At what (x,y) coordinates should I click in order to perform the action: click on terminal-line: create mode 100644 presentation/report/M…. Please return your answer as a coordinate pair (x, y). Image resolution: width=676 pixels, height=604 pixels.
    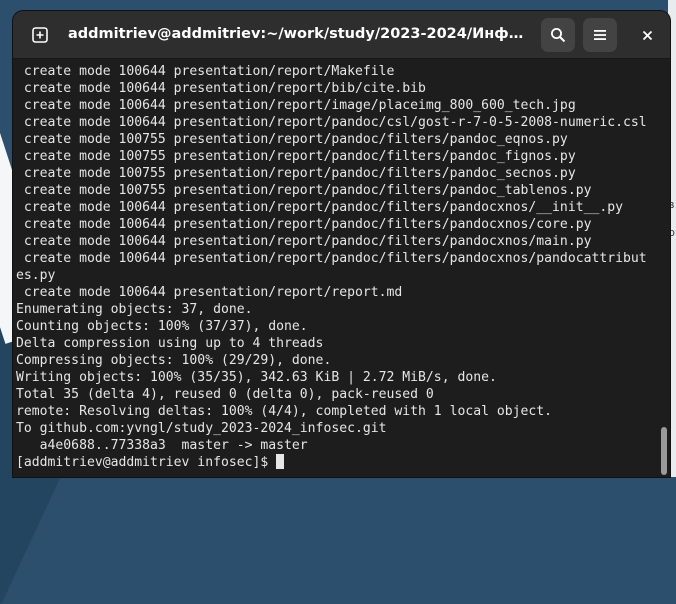
    Looking at the image, I should click on (205, 71).